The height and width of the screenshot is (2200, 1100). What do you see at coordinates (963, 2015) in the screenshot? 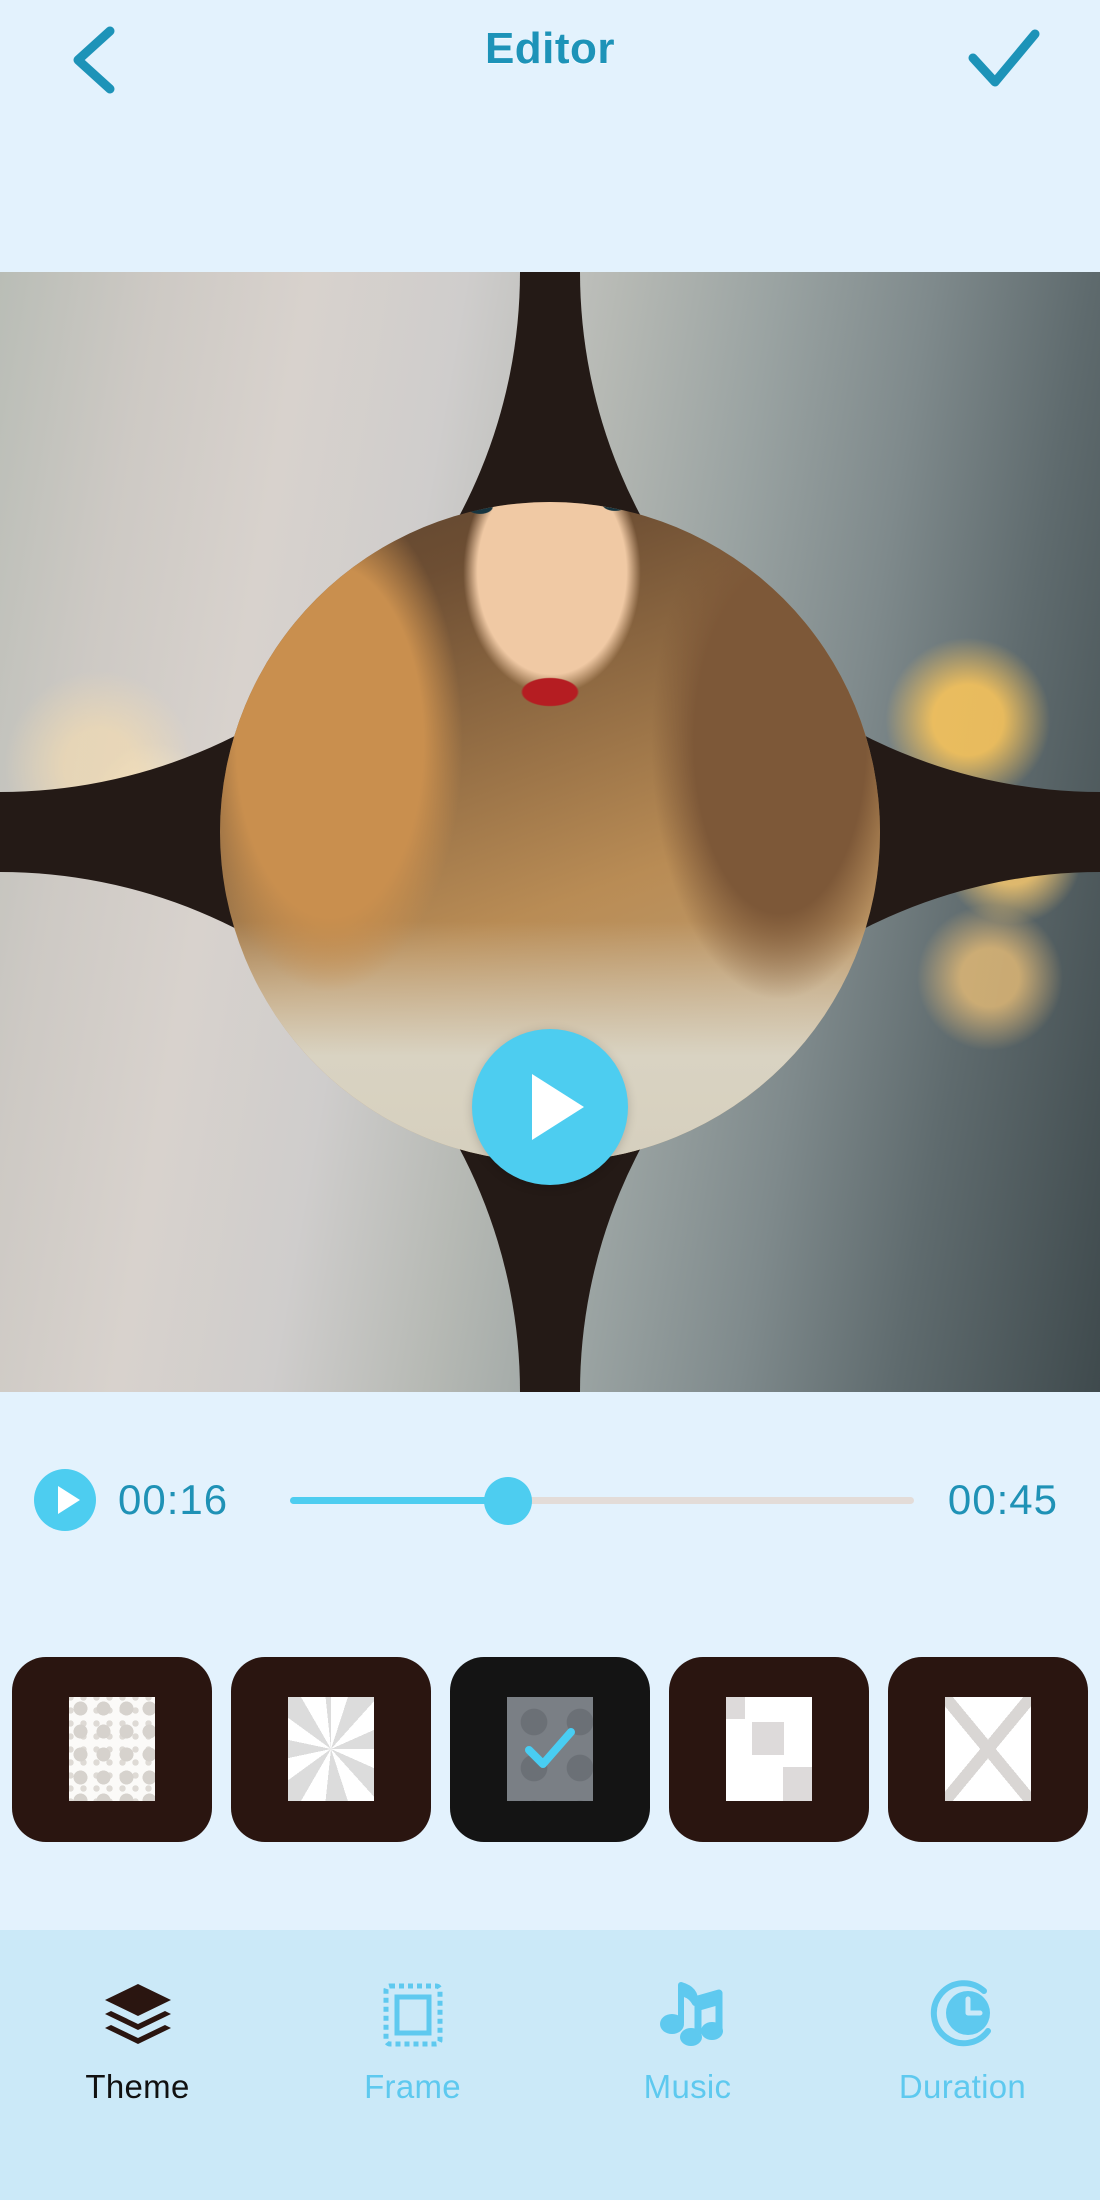
I see `clock-icon` at bounding box center [963, 2015].